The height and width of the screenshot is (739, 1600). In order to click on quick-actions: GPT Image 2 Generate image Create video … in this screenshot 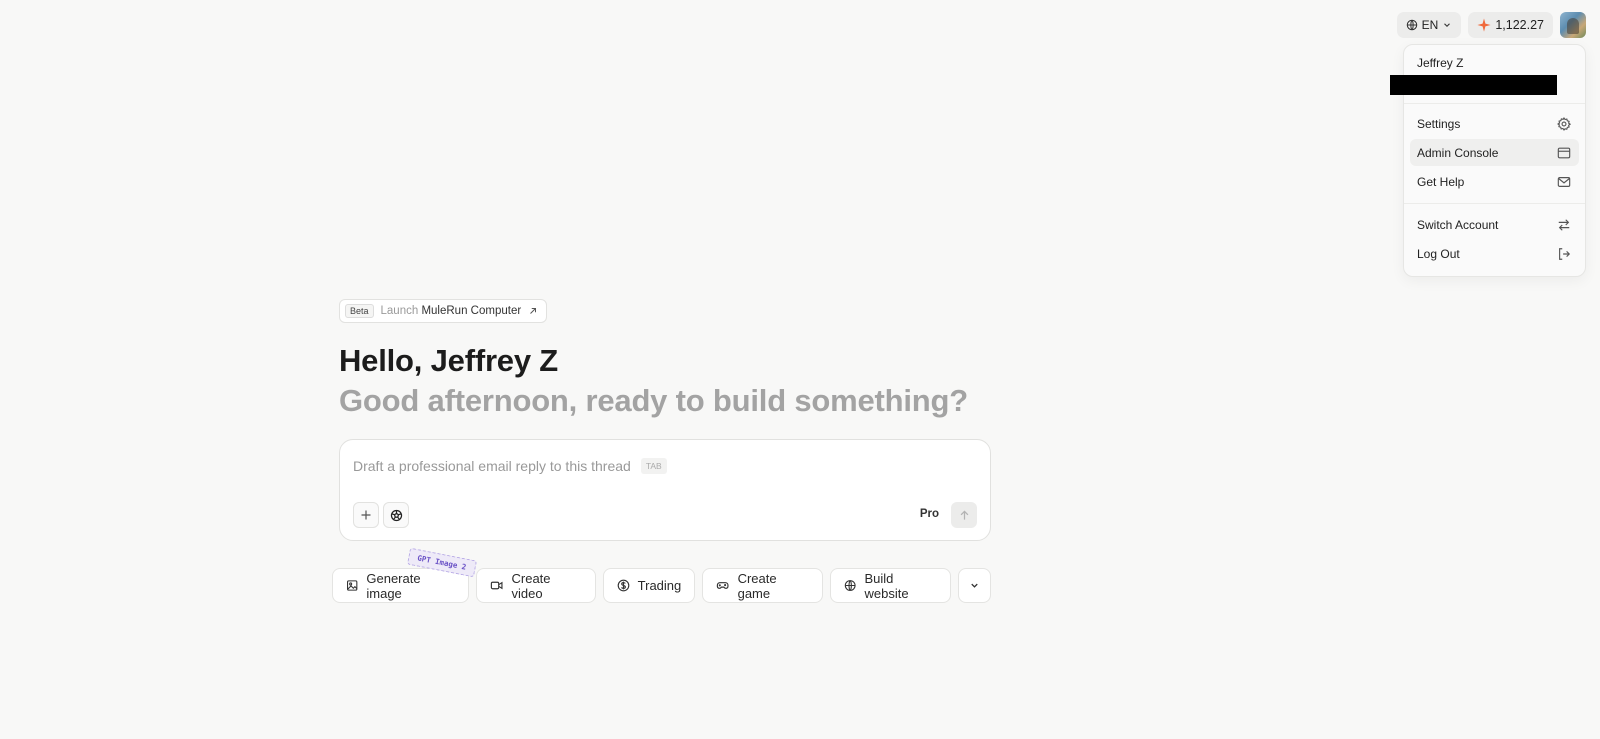, I will do `click(661, 575)`.